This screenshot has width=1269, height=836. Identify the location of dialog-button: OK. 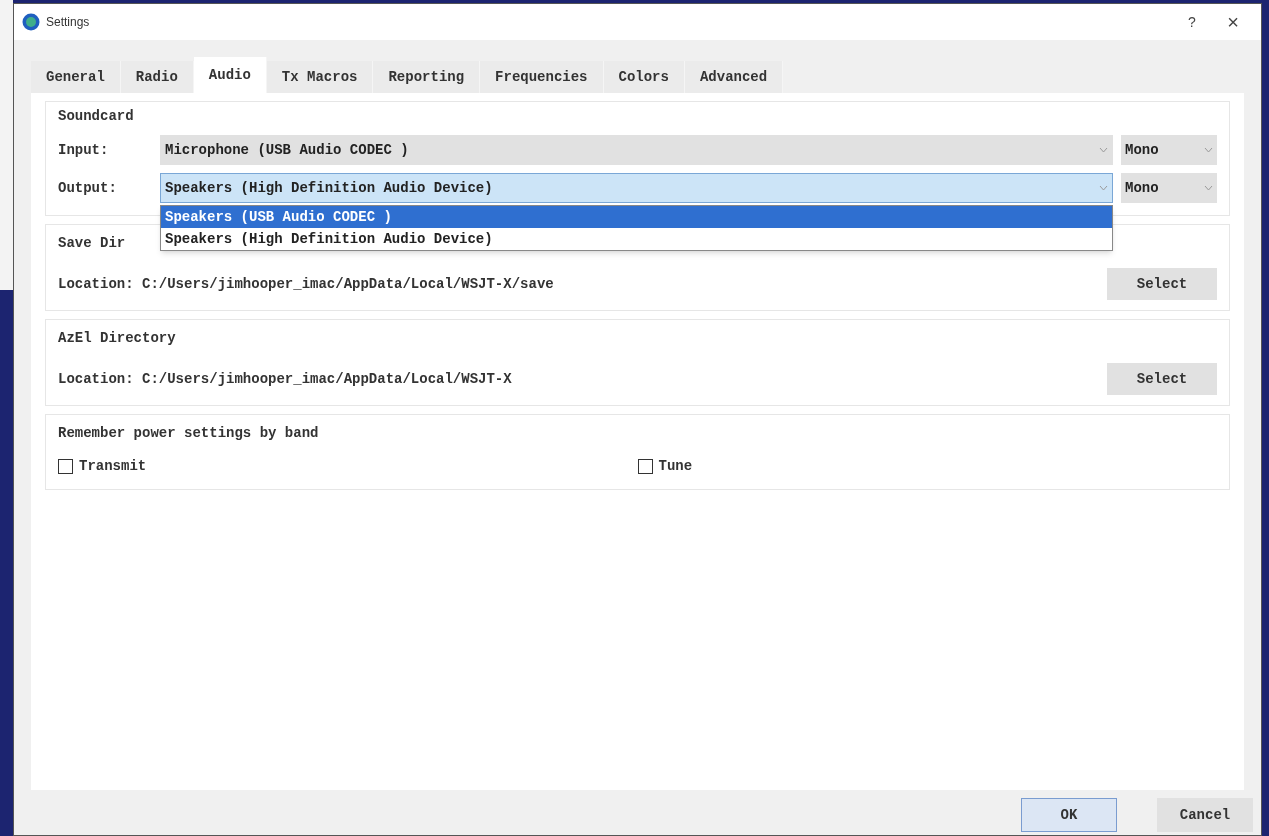
(1069, 815).